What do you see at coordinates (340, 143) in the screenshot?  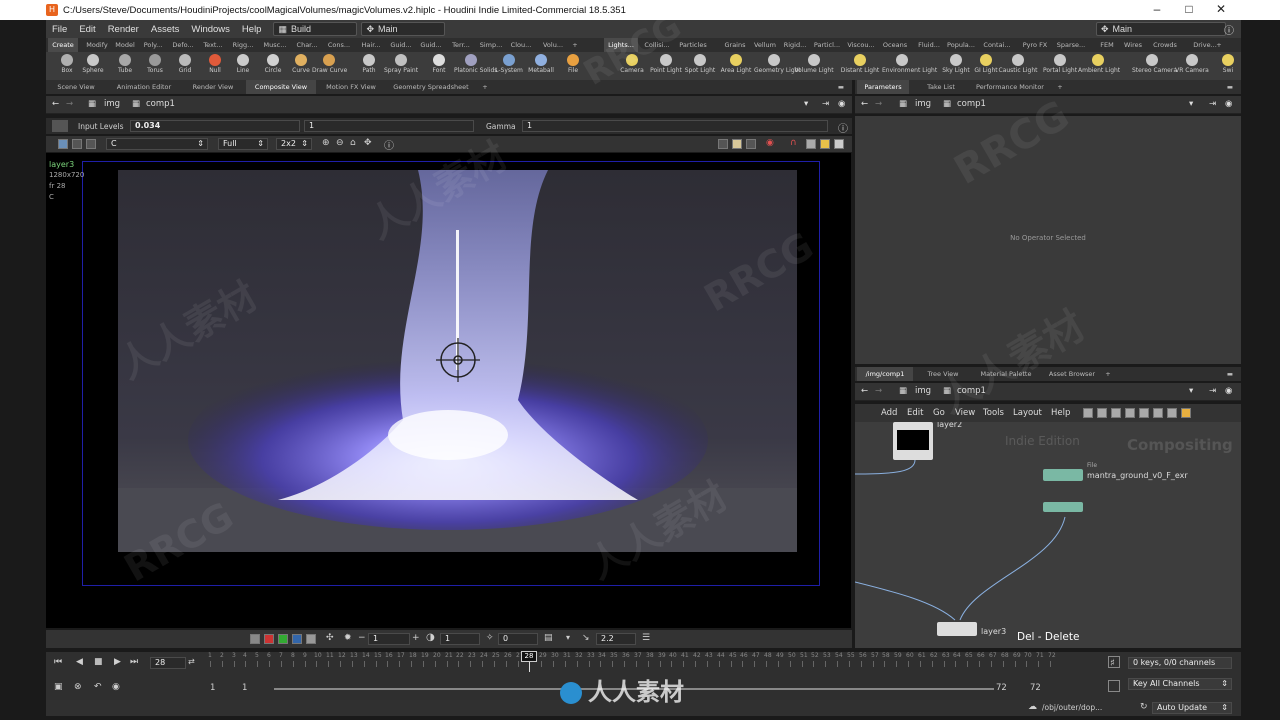 I see `zoom-out-icon: ⊖` at bounding box center [340, 143].